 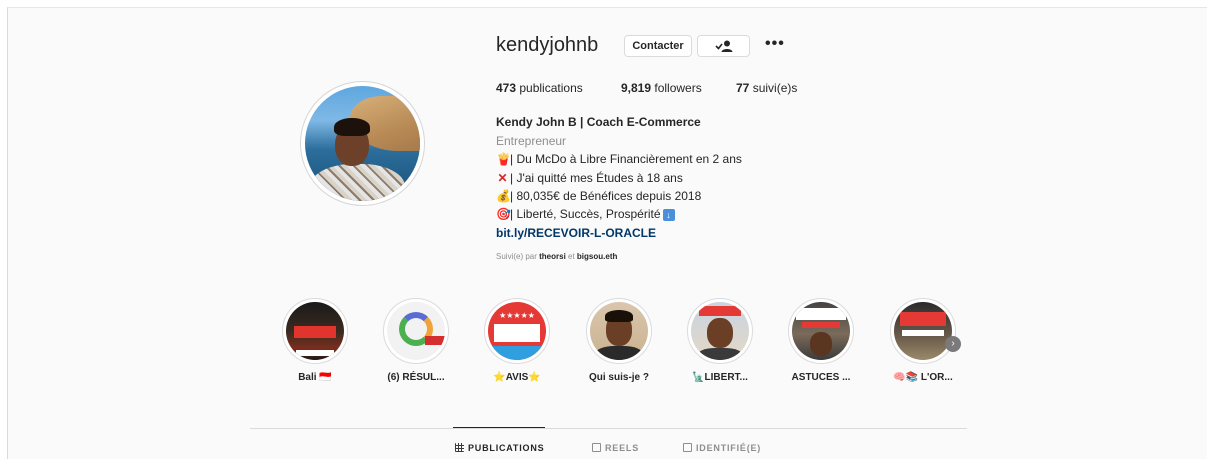 I want to click on follower-link-bigsou: bigsou.eth, so click(x=597, y=256).